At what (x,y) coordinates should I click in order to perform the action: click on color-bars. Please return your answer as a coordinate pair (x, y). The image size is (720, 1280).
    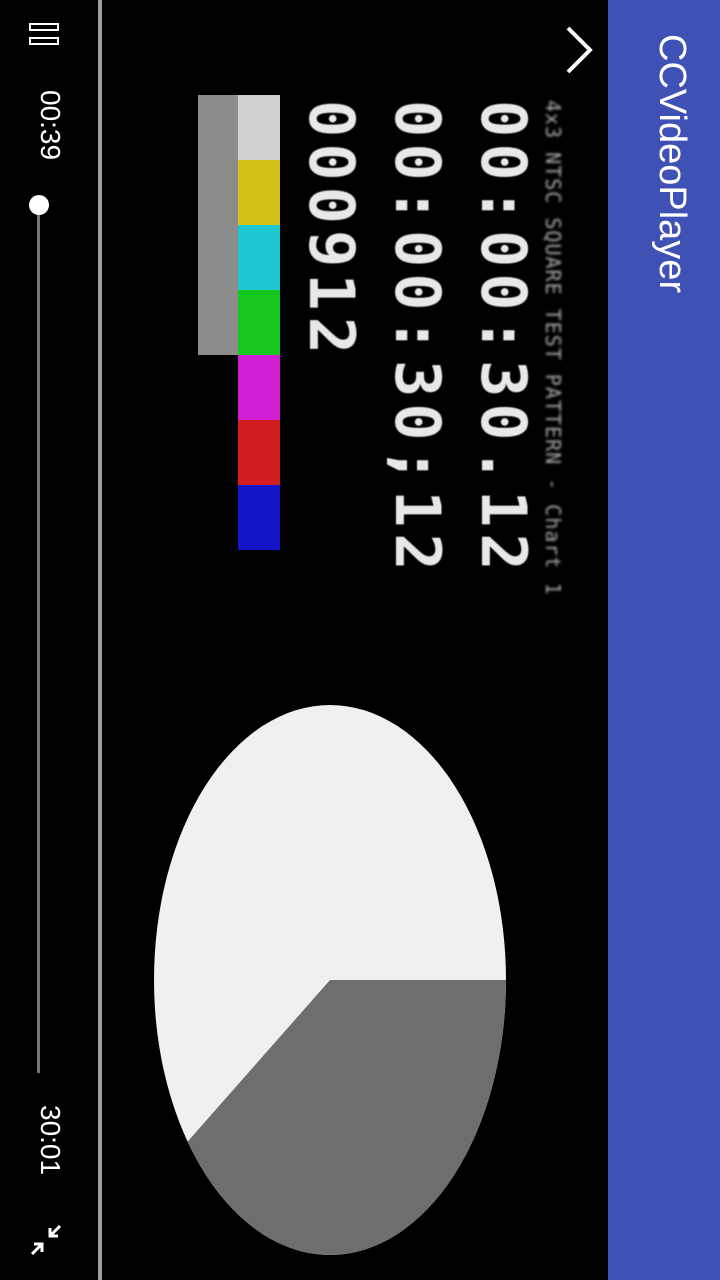
    Looking at the image, I should click on (239, 322).